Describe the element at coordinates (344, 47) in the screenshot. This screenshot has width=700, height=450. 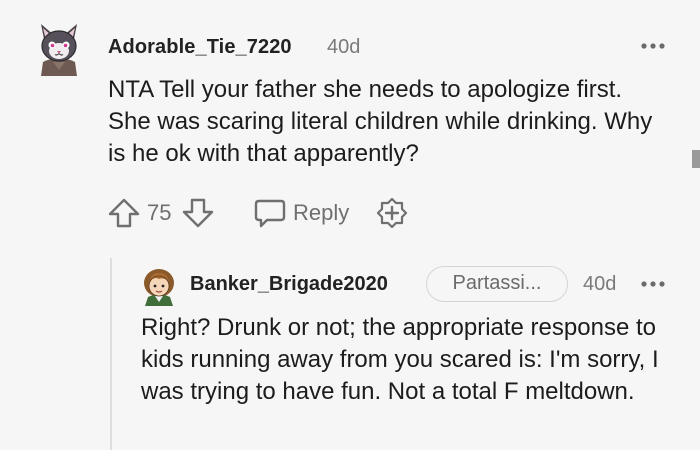
I see `comment-age: 40d` at that location.